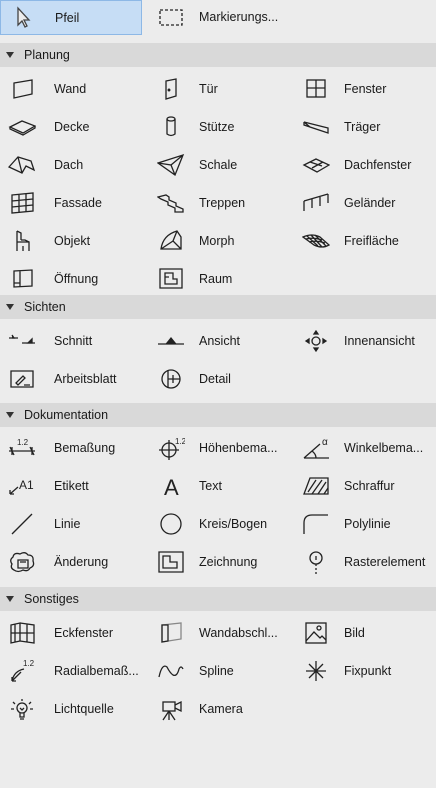 This screenshot has height=788, width=436. What do you see at coordinates (217, 203) in the screenshot?
I see `stair-tool: Treppen` at bounding box center [217, 203].